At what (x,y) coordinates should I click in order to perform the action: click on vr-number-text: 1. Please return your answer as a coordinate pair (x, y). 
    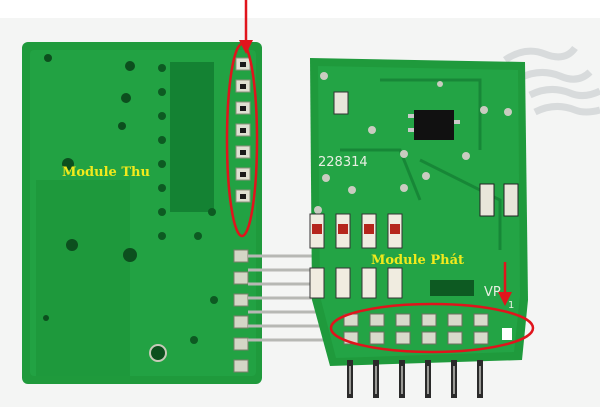
    Looking at the image, I should click on (511, 305).